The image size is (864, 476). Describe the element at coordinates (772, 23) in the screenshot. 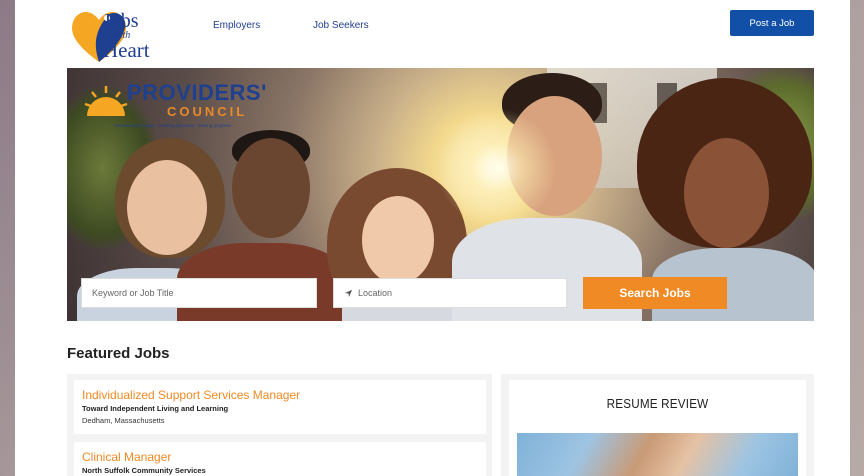

I see `post-a-job-button: Post a Job` at that location.